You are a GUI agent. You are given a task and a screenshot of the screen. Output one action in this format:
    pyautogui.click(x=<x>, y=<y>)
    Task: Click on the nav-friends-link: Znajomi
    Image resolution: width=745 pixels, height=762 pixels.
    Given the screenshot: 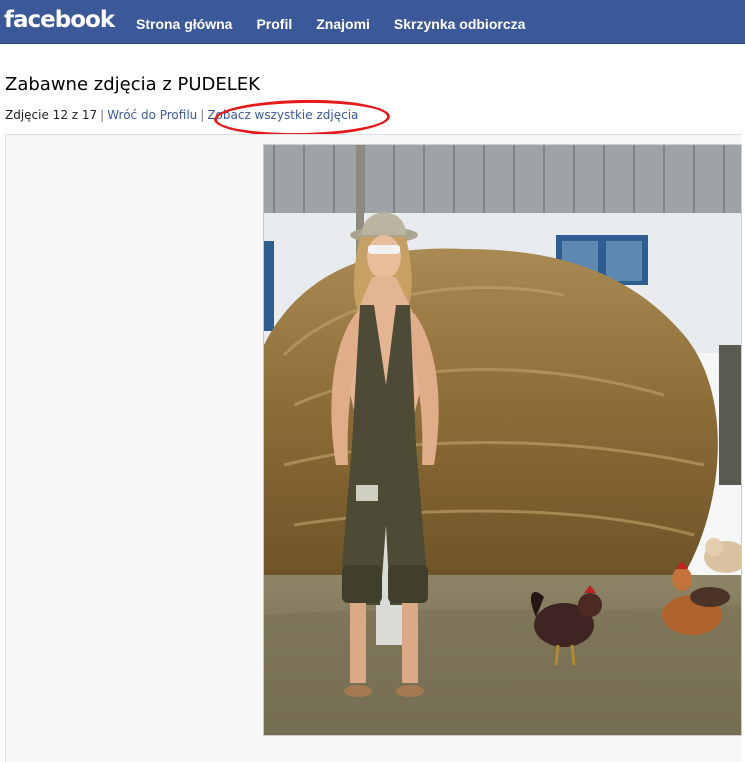 What is the action you would take?
    pyautogui.click(x=343, y=24)
    